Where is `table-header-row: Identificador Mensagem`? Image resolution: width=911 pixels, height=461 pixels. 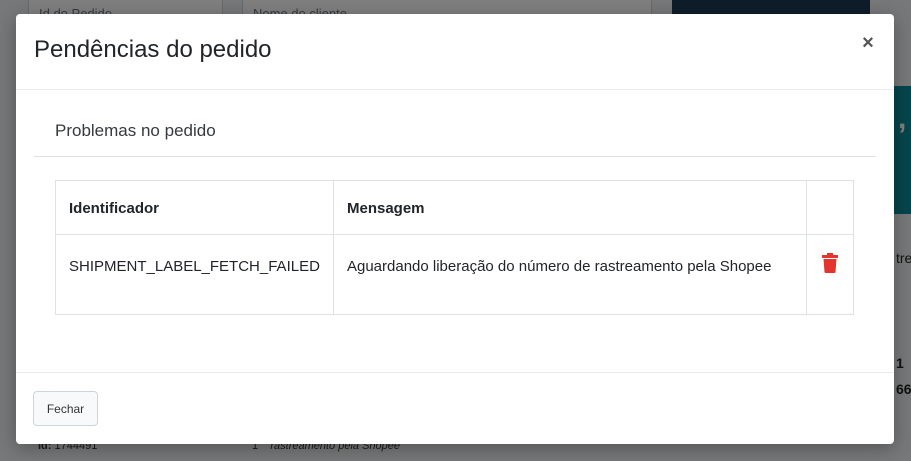
table-header-row: Identificador Mensagem is located at coordinates (455, 207).